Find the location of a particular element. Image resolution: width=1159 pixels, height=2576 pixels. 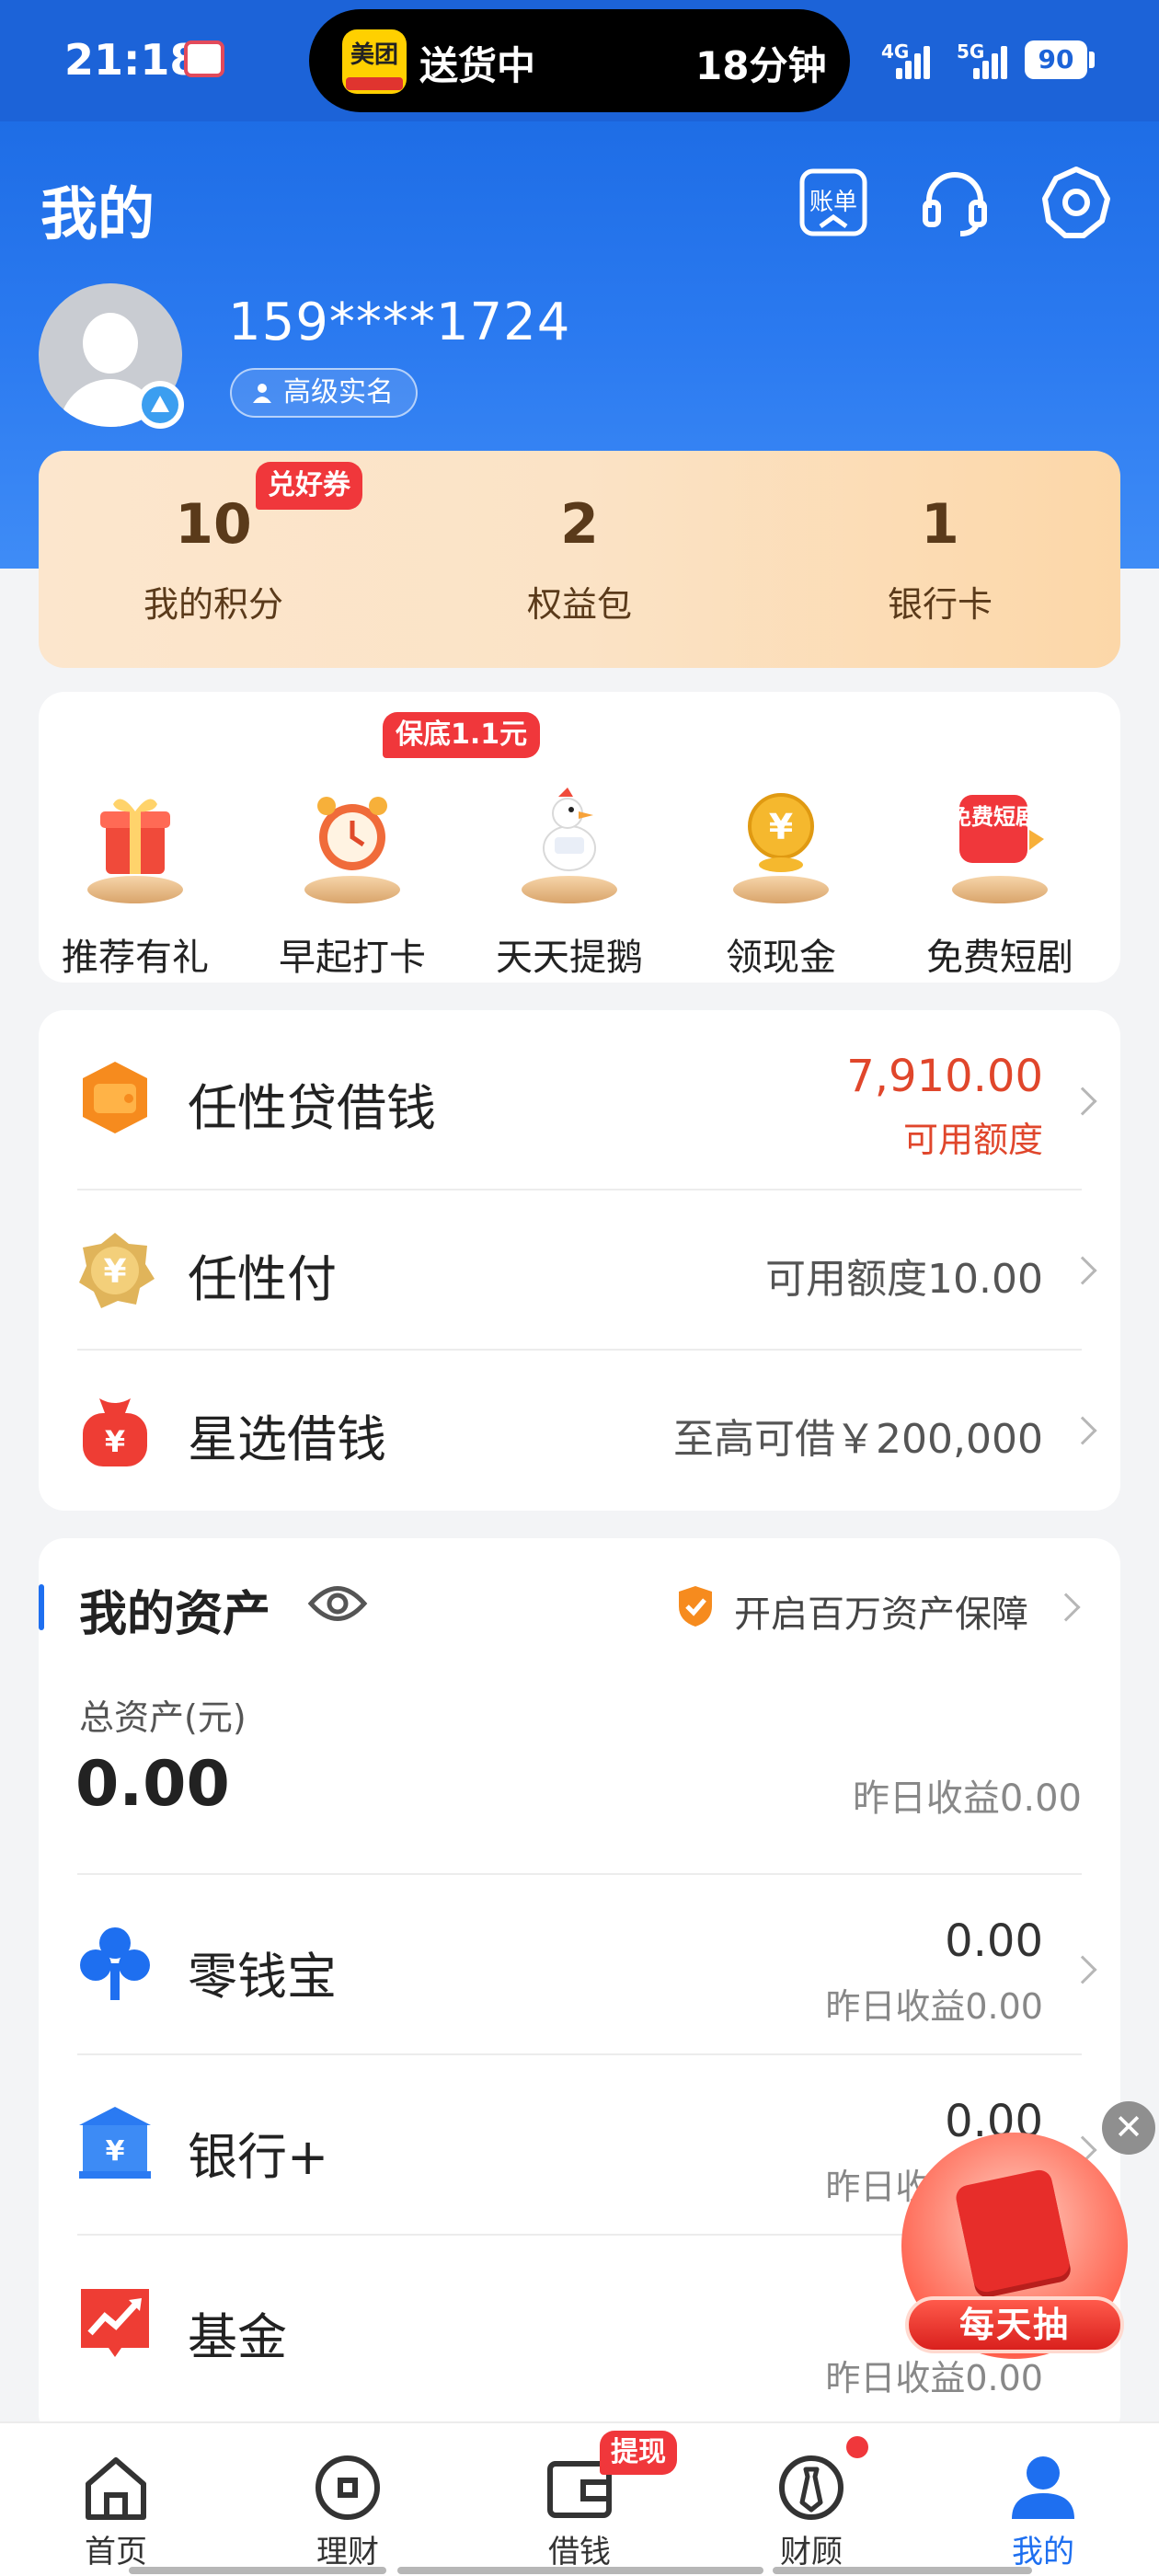

asset-row-title: 基金 is located at coordinates (237, 2337).